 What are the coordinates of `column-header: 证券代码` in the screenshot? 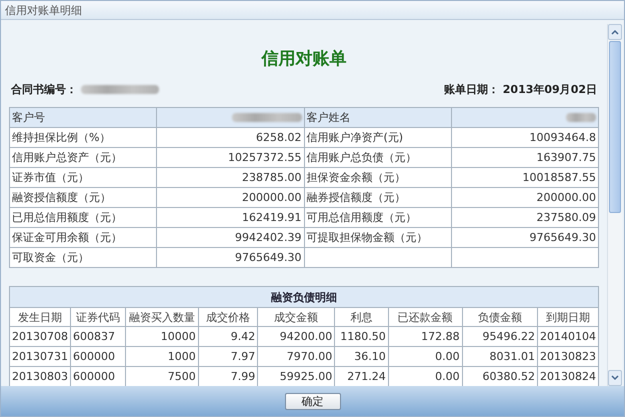 It's located at (98, 317).